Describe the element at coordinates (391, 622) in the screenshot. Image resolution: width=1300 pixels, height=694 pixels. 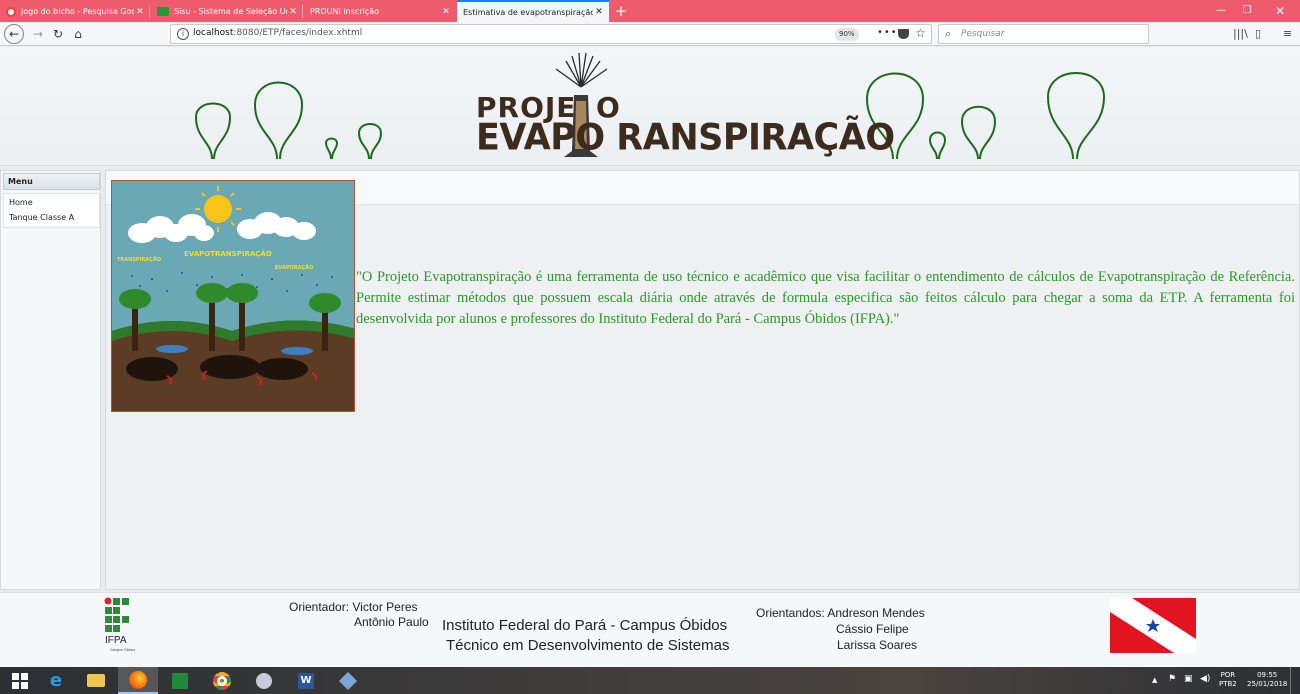
I see `orientador-2-text: Antônio Paulo` at that location.